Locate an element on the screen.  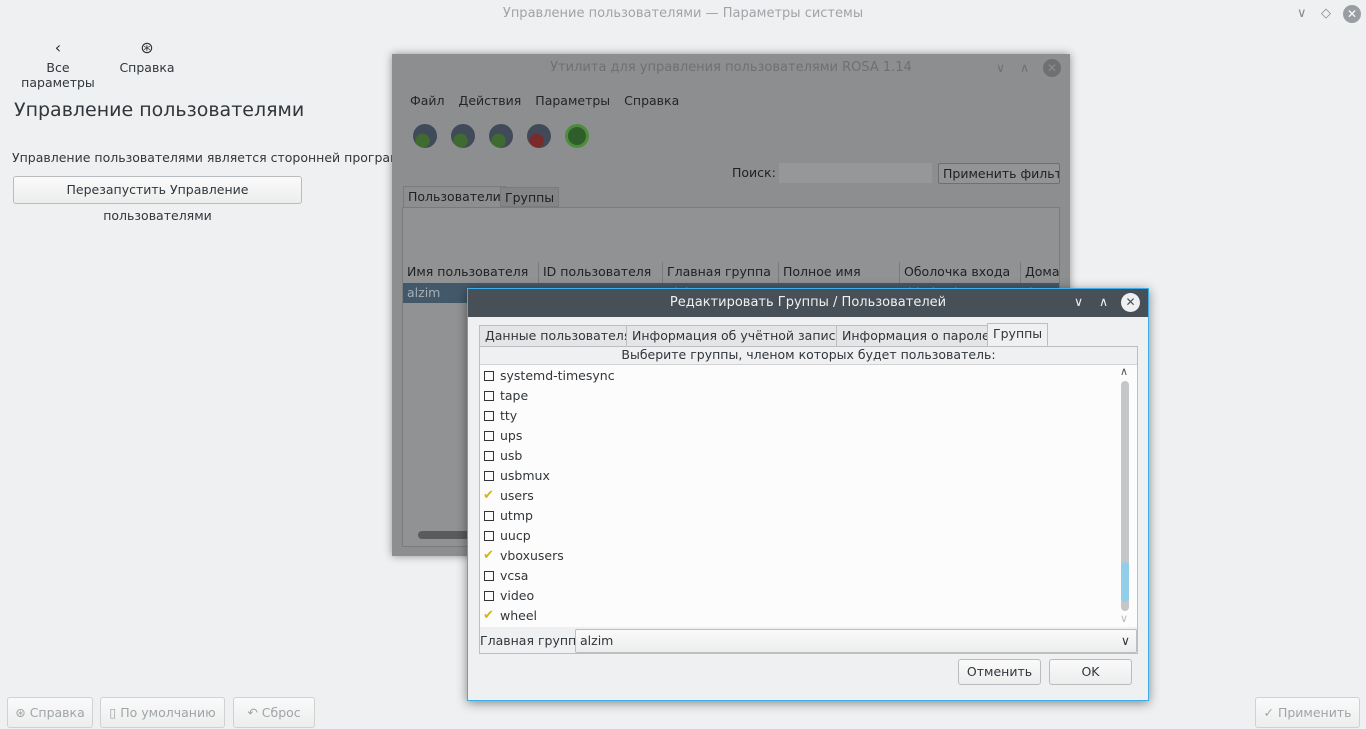
group-item: vcsa is located at coordinates (506, 576).